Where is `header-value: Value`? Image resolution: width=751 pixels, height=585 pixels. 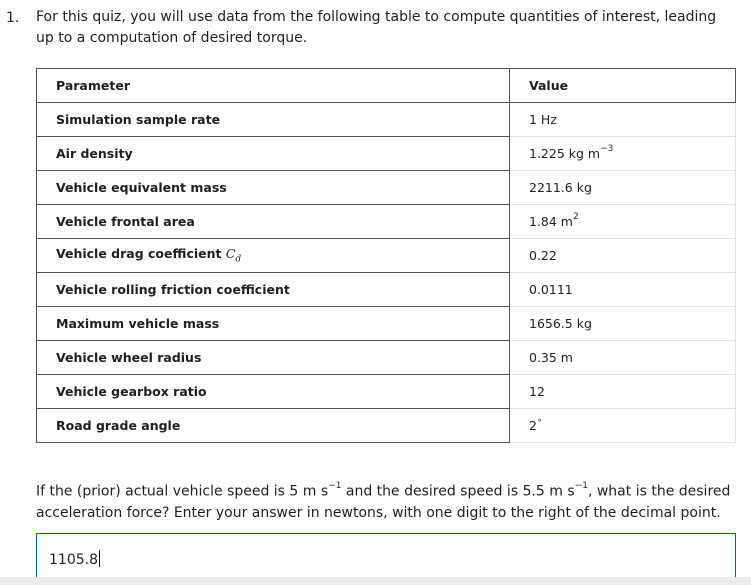
header-value: Value is located at coordinates (622, 85).